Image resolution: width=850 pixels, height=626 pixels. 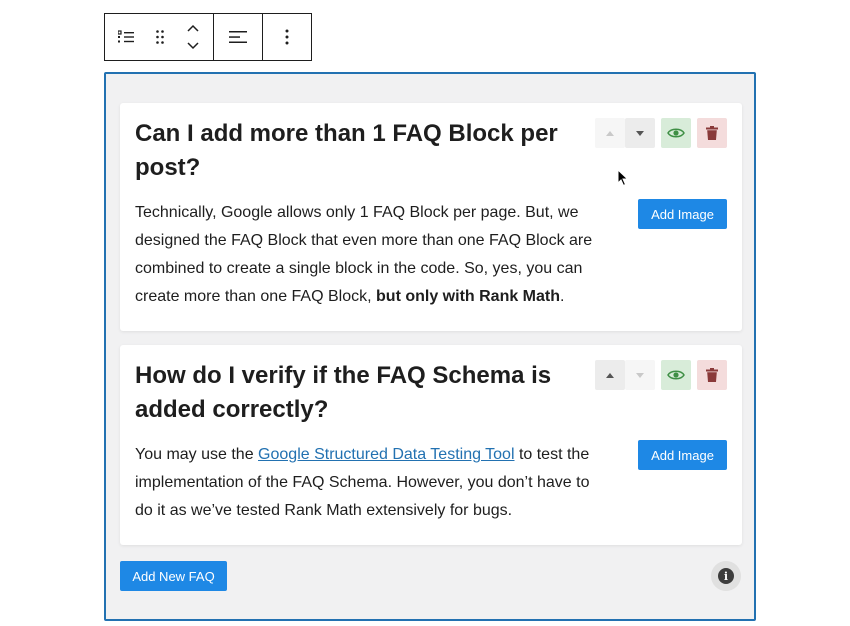 I want to click on align-button, so click(x=238, y=37).